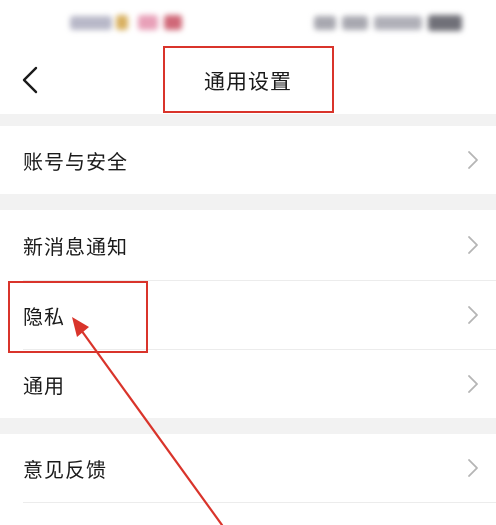  Describe the element at coordinates (325, 23) in the screenshot. I see `status-signal-icon` at that location.